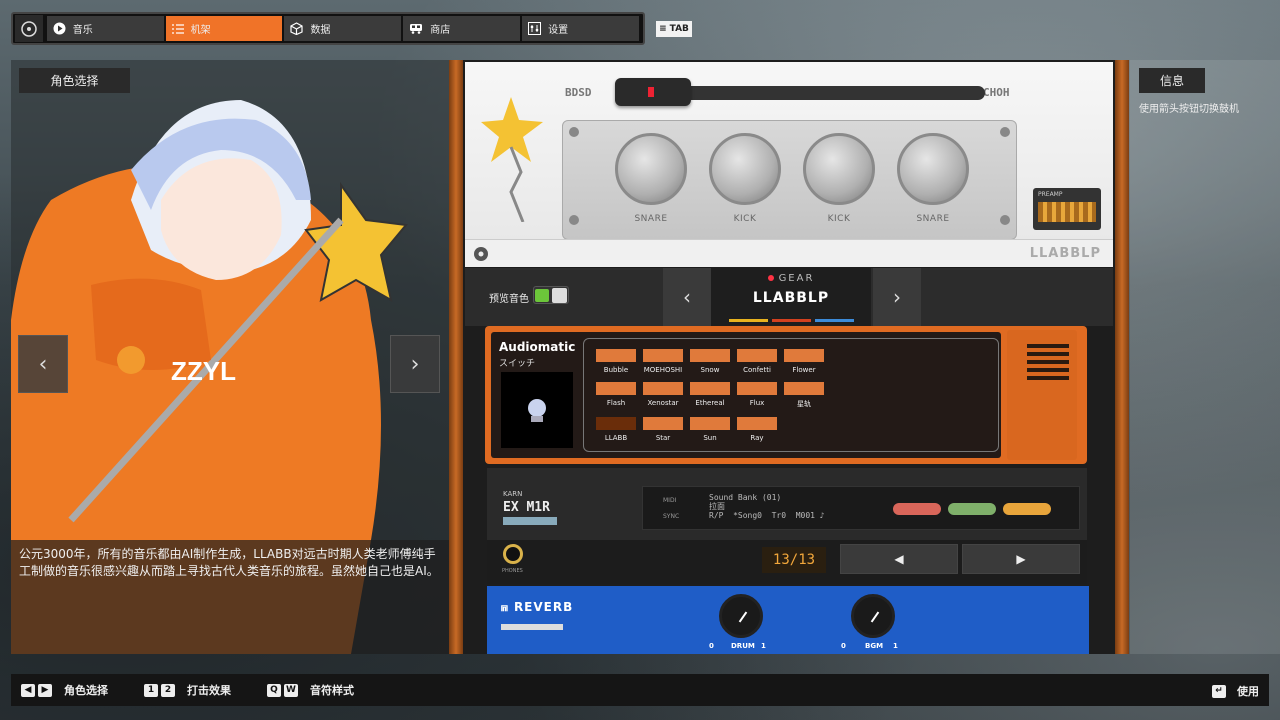 Image resolution: width=1280 pixels, height=720 pixels. What do you see at coordinates (224, 28) in the screenshot?
I see `tab-rack: 机架` at bounding box center [224, 28].